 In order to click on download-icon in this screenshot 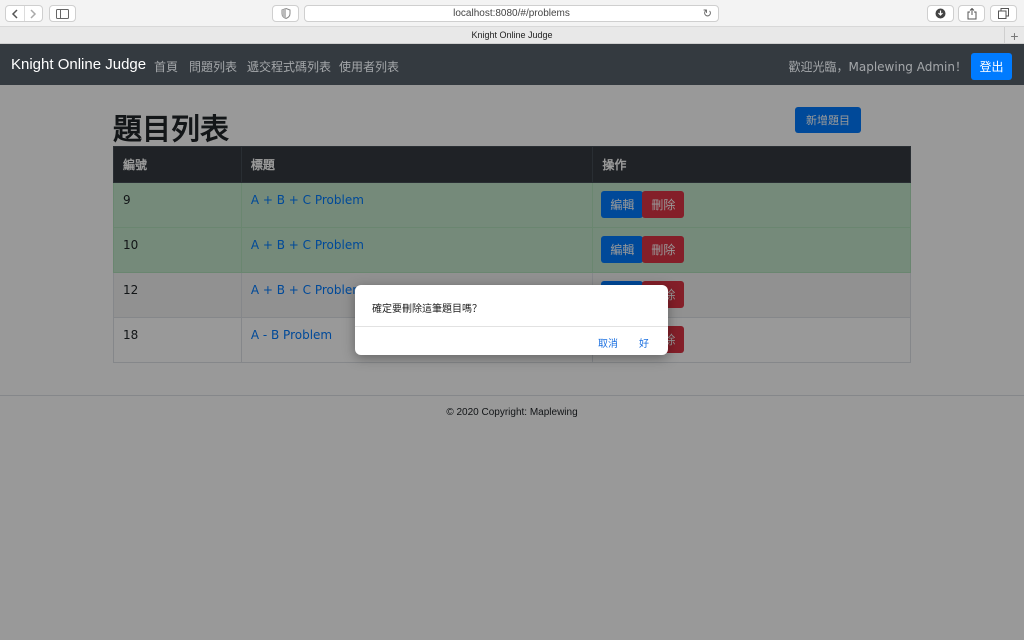, I will do `click(940, 13)`.